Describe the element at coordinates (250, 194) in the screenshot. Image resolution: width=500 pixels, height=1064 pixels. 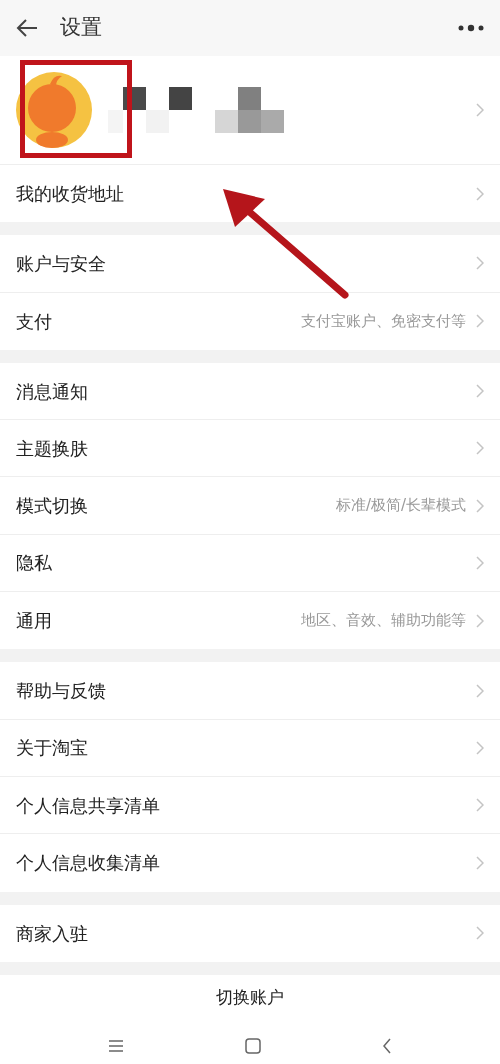
I see `settings-row: 我的收货地址` at that location.